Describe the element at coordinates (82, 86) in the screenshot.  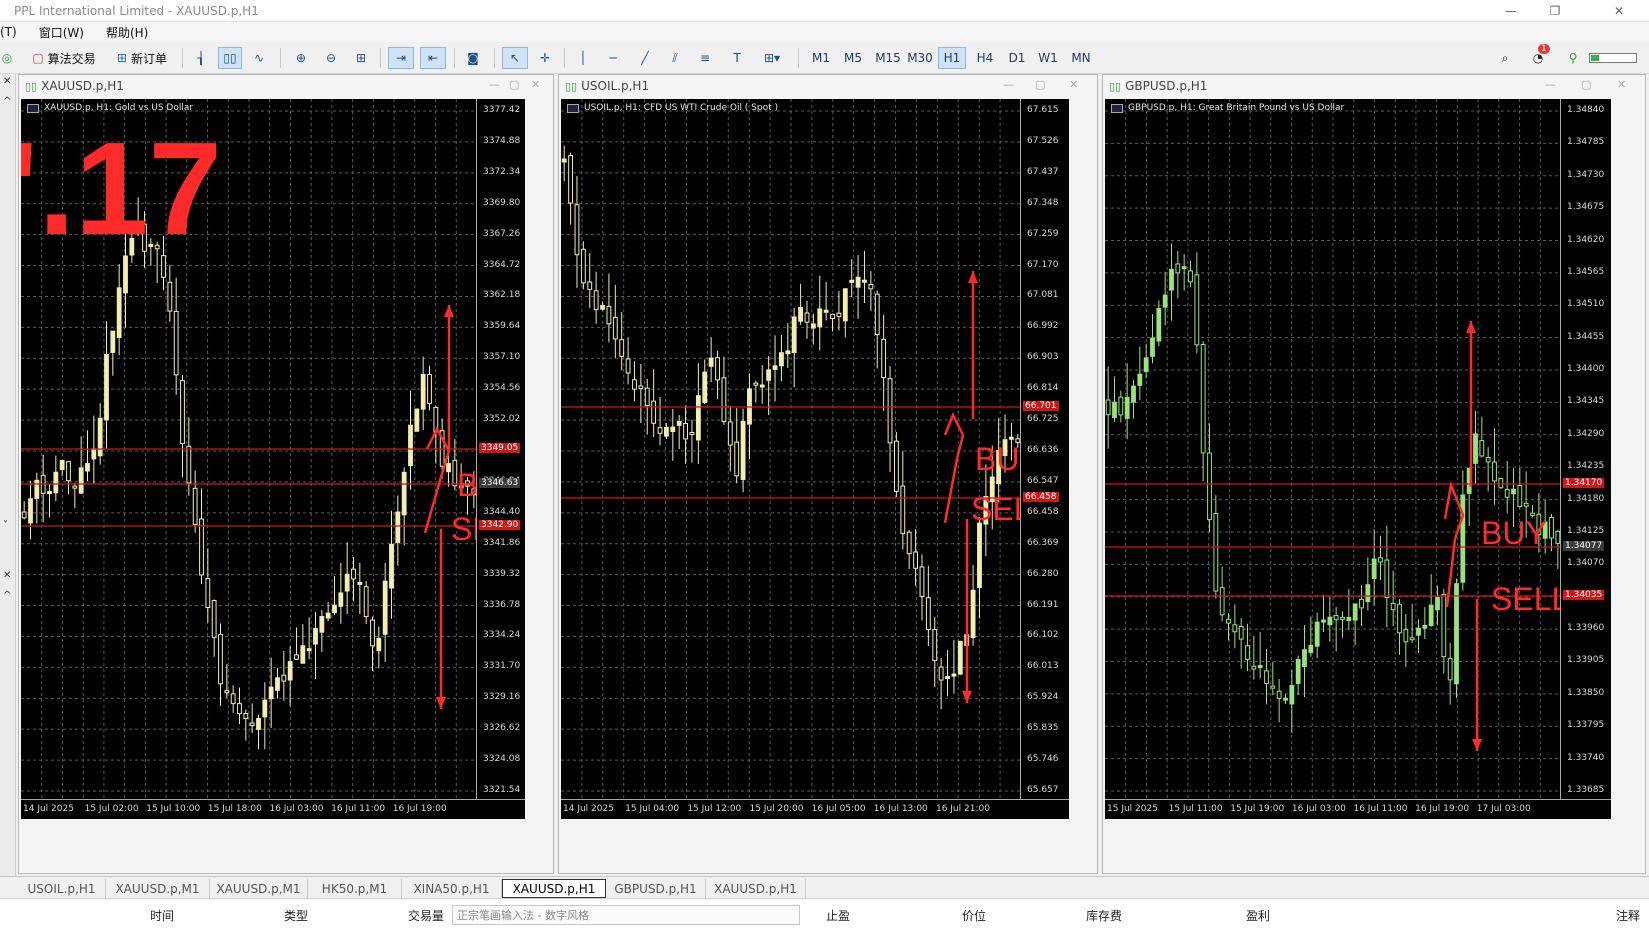
I see `chart-window-title: XAUUSD.p,H1` at that location.